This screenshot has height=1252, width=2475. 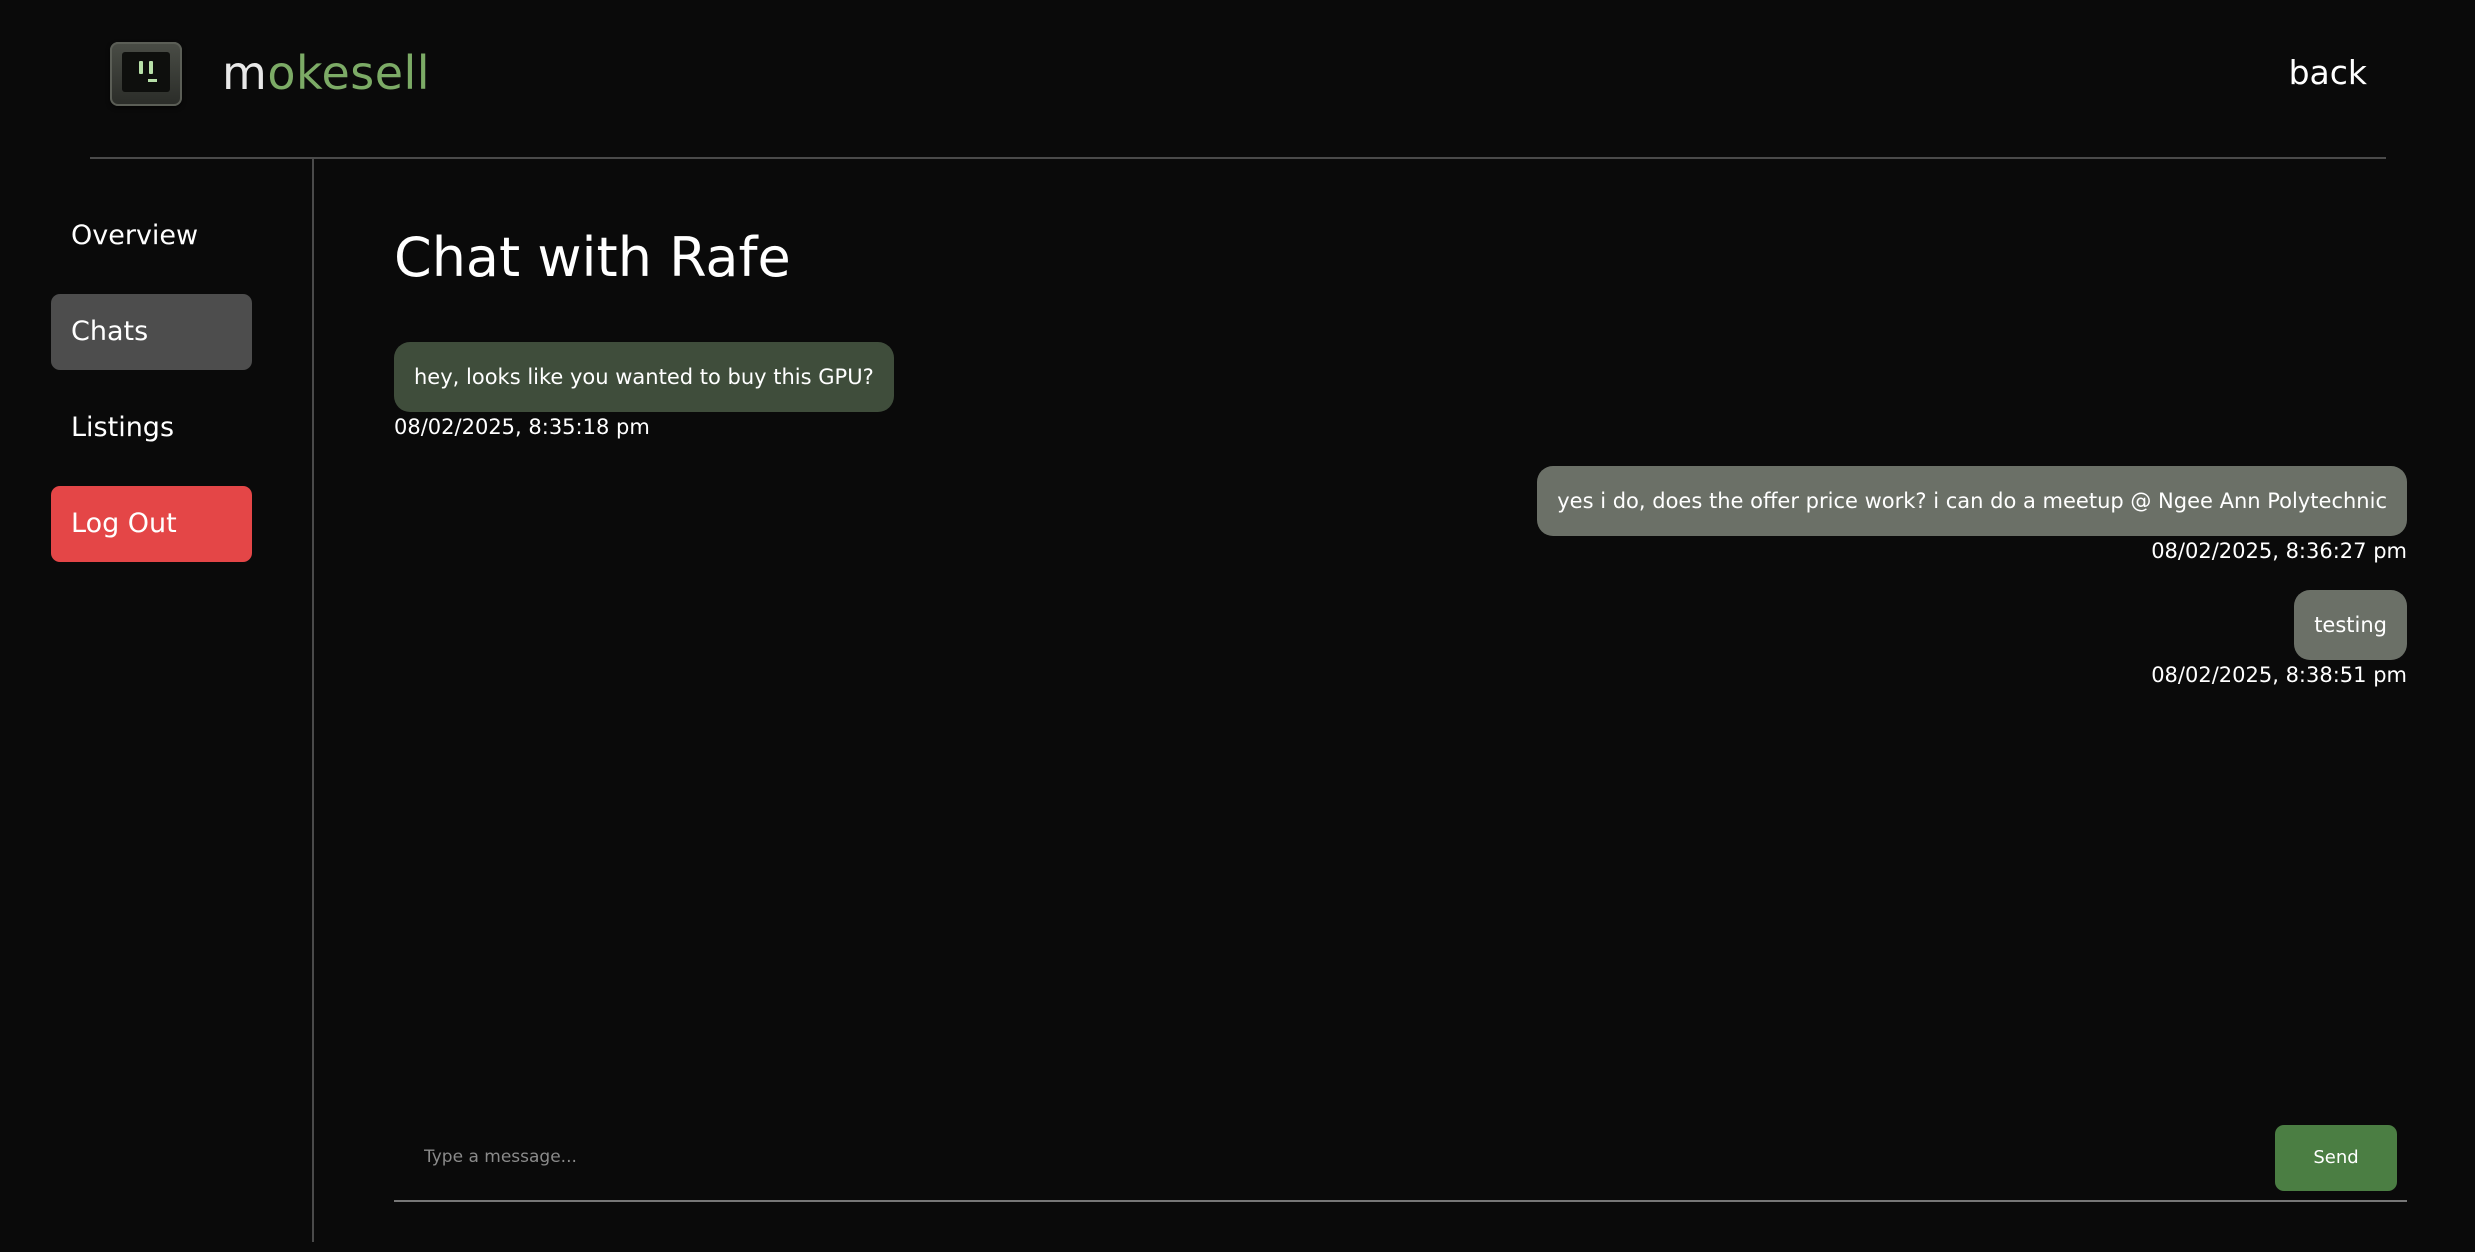 I want to click on back-link: back, so click(x=2328, y=73).